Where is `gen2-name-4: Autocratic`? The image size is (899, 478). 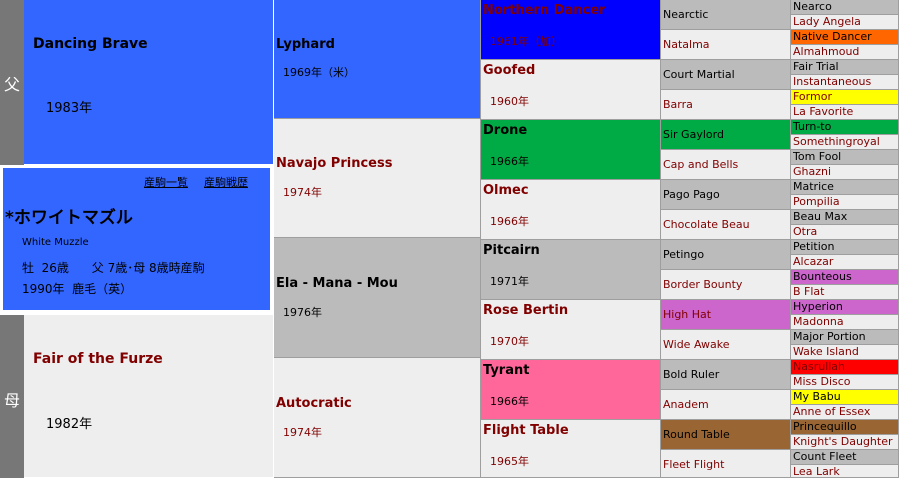 gen2-name-4: Autocratic is located at coordinates (314, 403).